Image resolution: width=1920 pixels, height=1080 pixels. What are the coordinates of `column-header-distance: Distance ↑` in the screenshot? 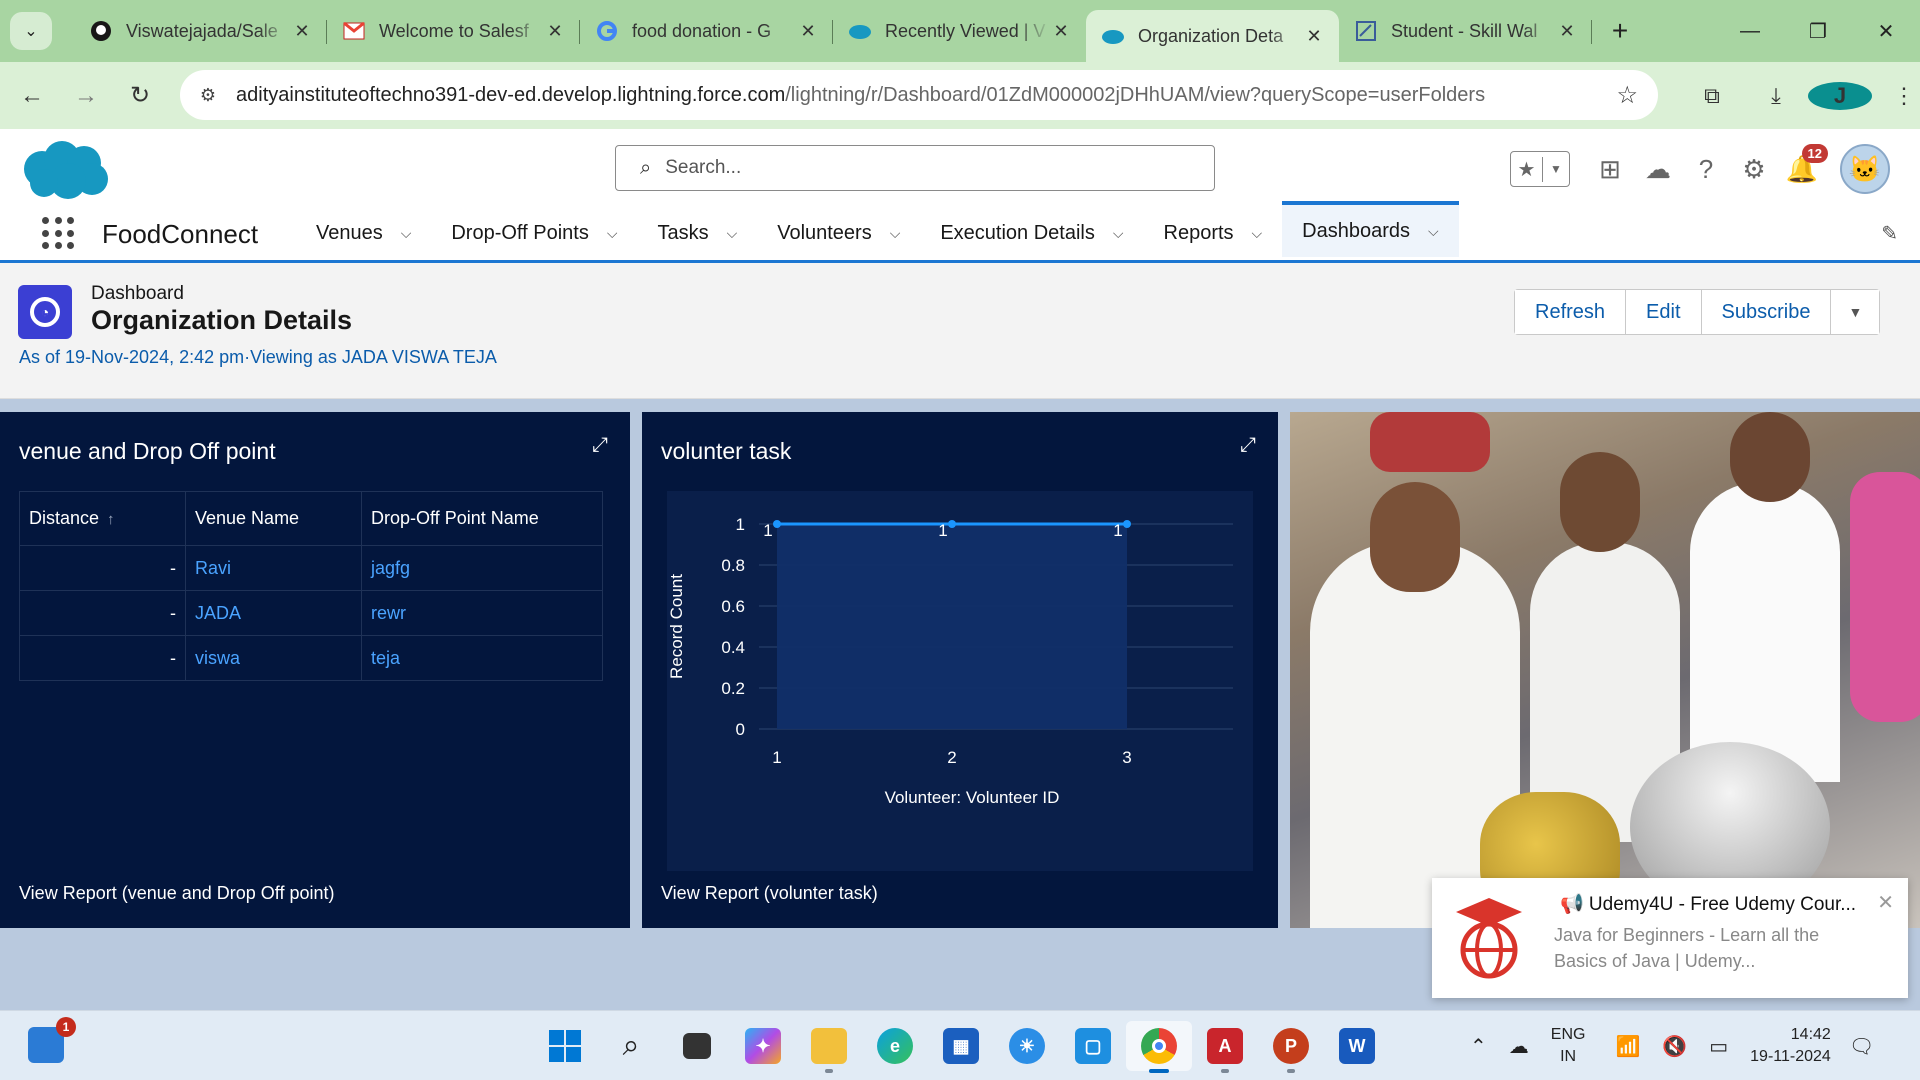 It's located at (102, 518).